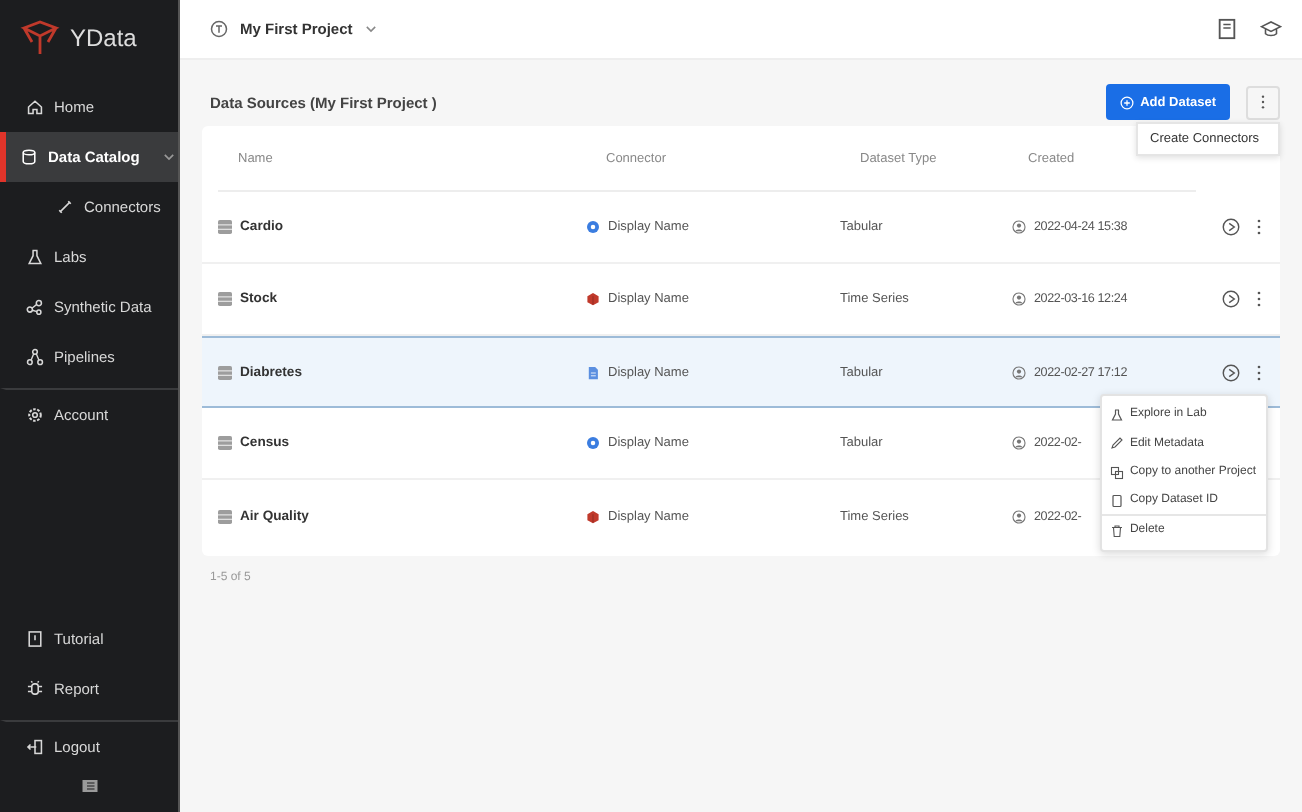  I want to click on more-icon, so click(1263, 102).